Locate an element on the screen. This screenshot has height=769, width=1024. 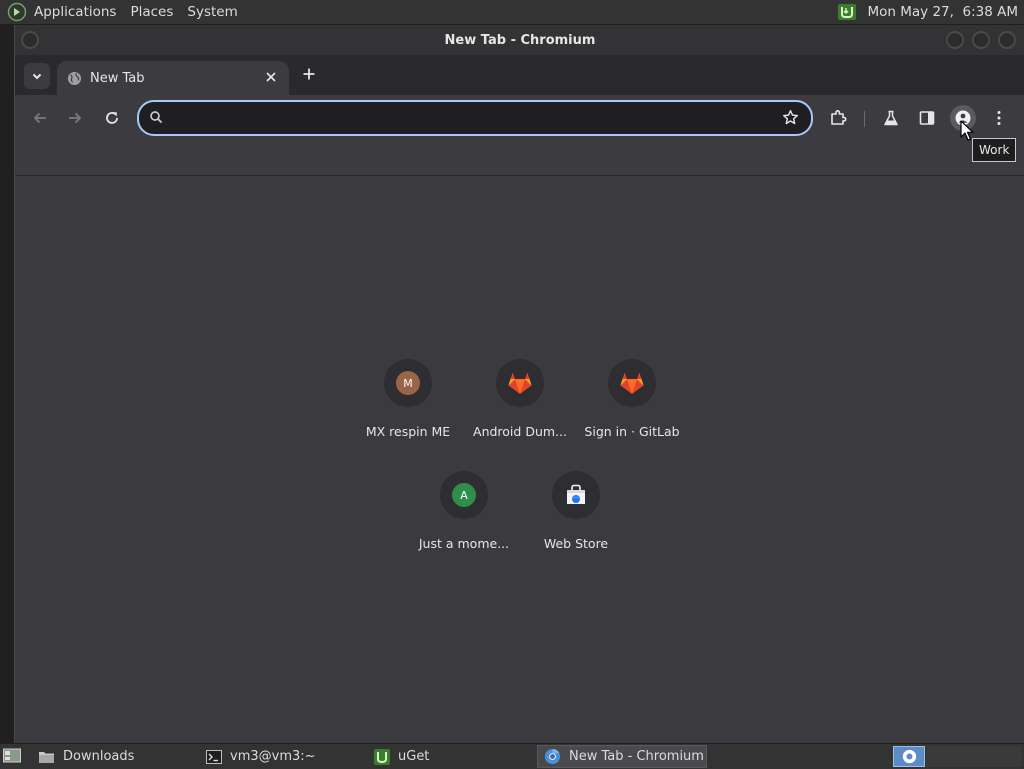
new-tab-button is located at coordinates (309, 74).